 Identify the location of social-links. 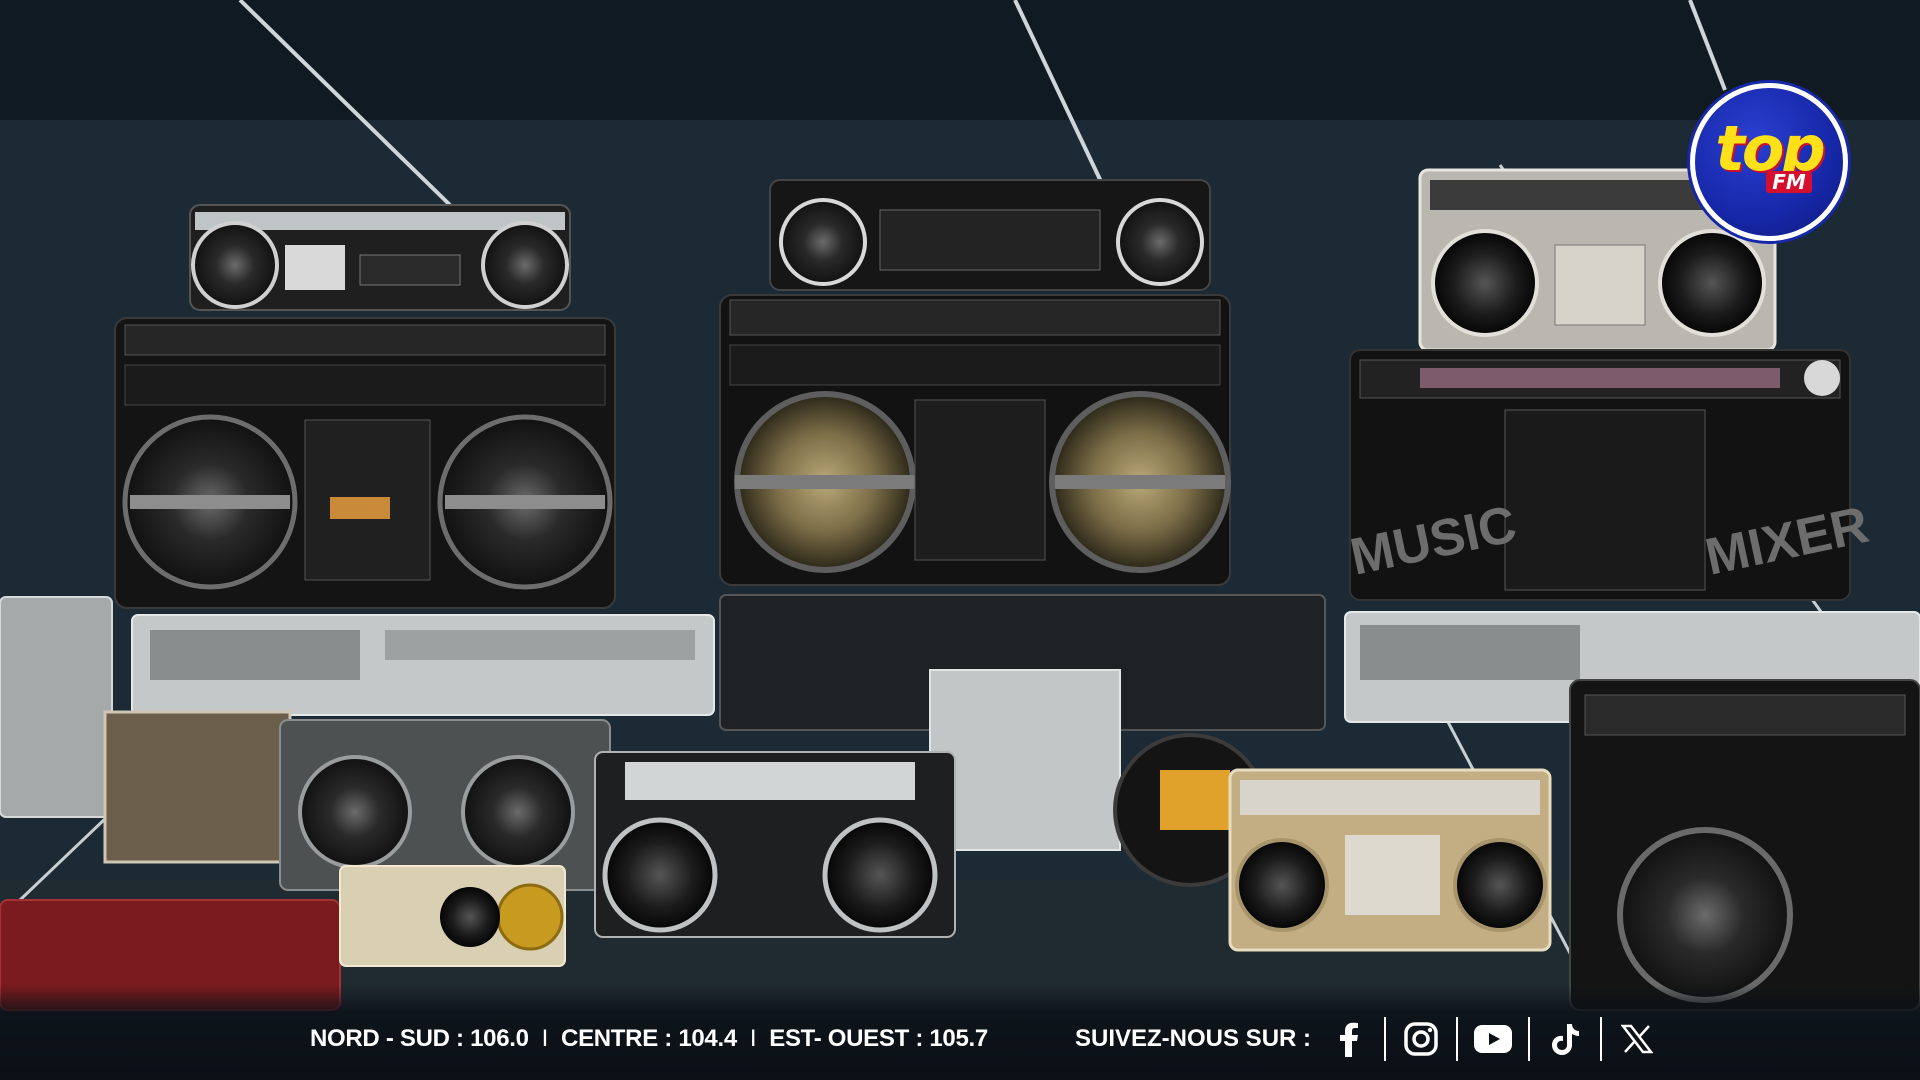
(1493, 1039).